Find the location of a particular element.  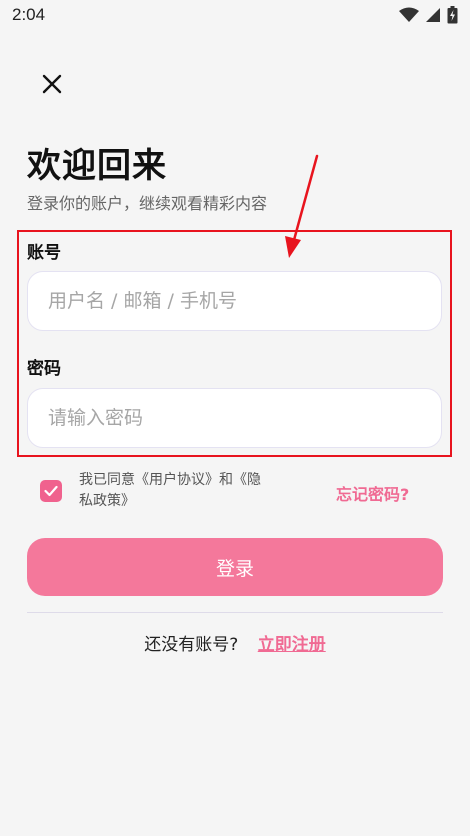

agreement-checkbox is located at coordinates (51, 491).